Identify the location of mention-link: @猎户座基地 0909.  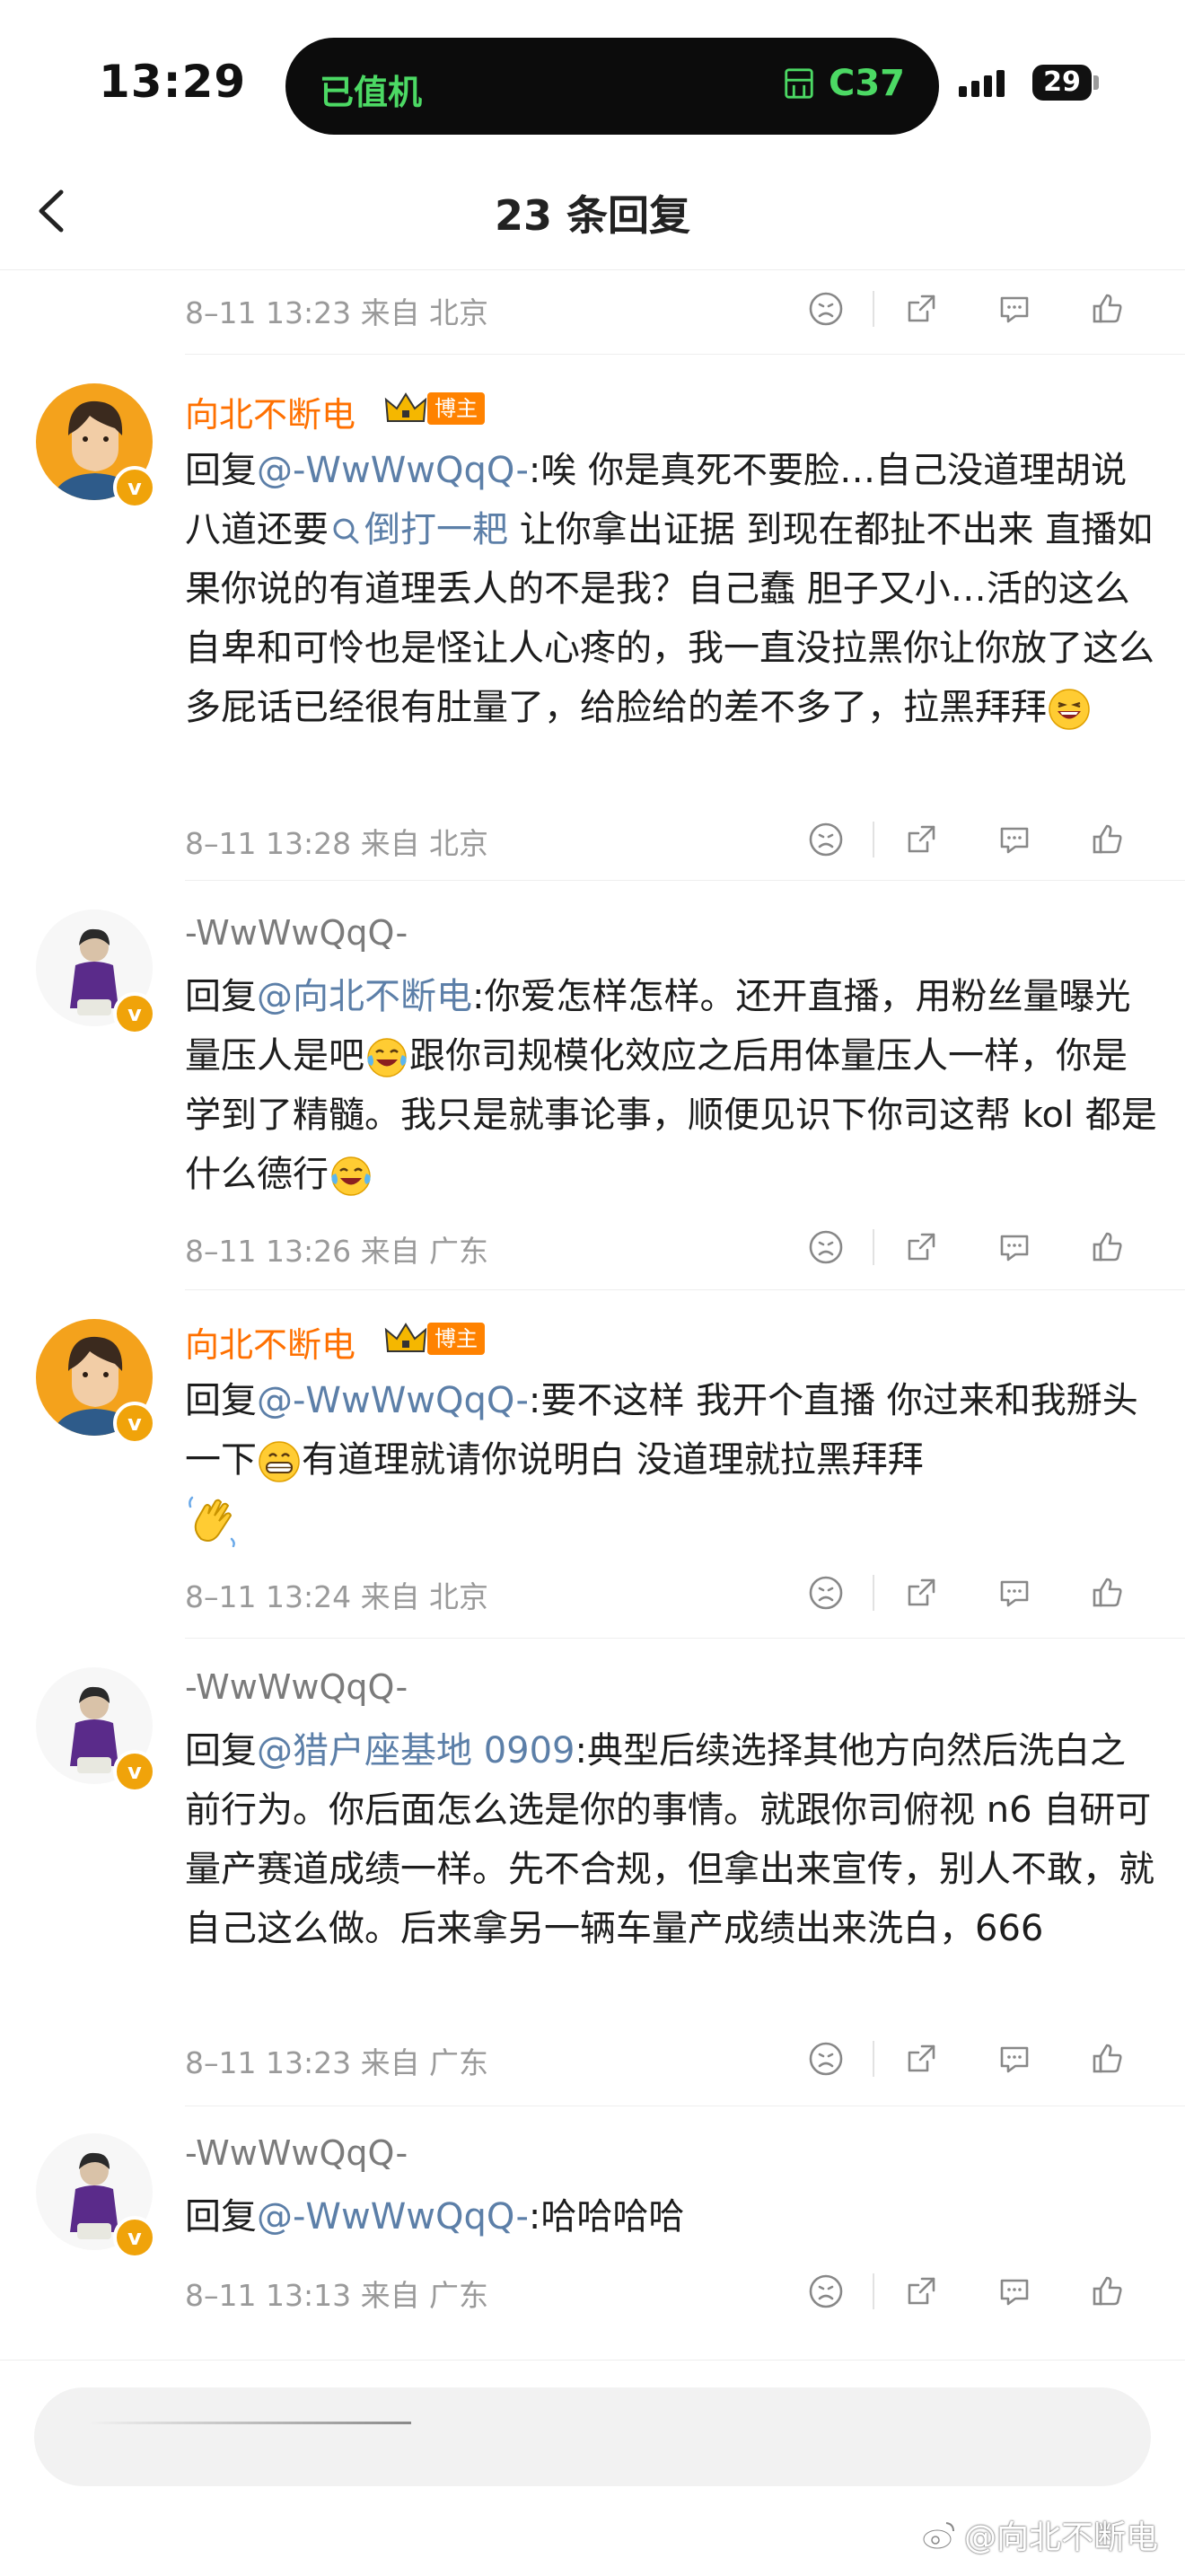
(416, 1751).